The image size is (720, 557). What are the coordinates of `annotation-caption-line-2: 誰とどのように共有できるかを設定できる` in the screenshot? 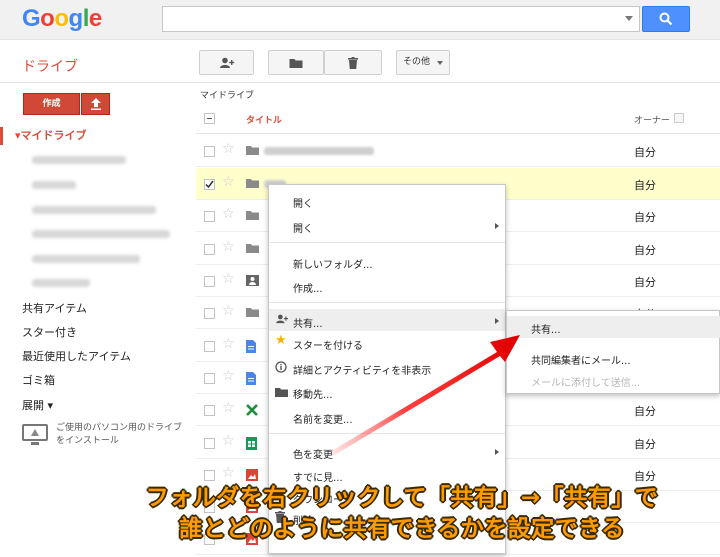 It's located at (402, 529).